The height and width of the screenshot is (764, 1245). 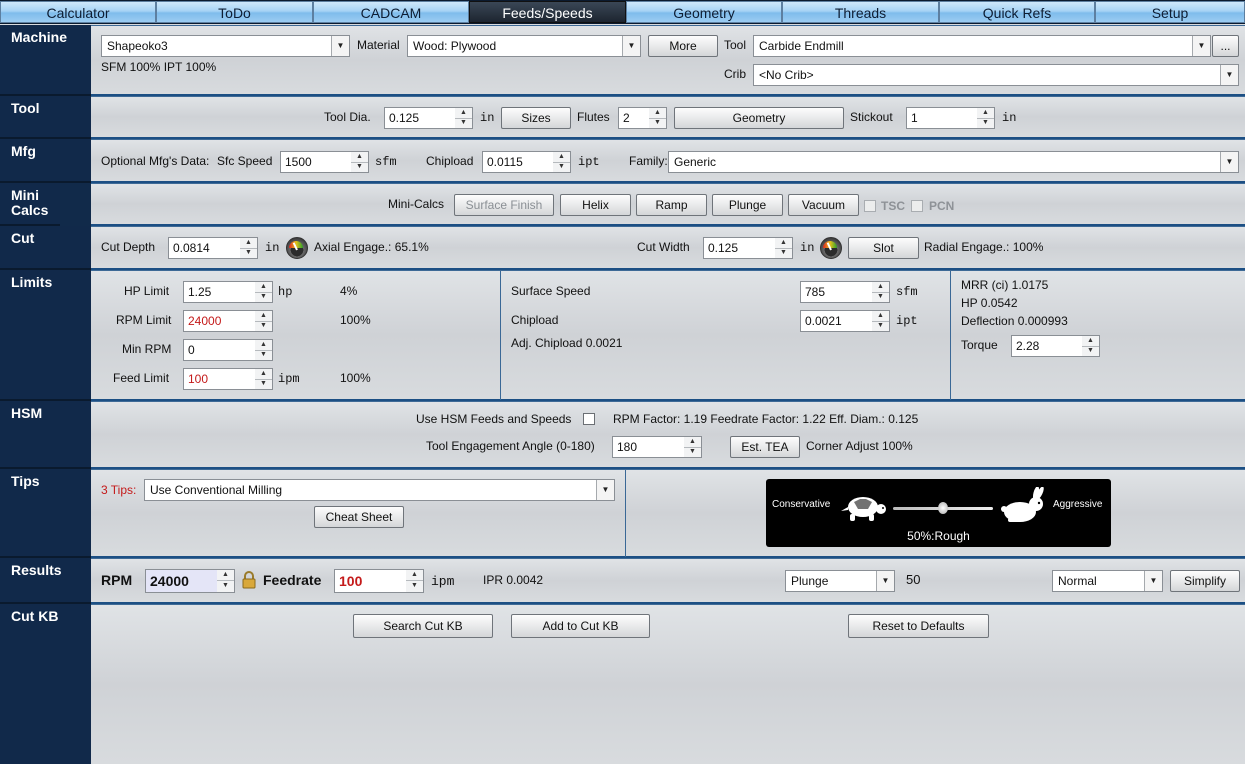 What do you see at coordinates (249, 580) in the screenshot?
I see `lock-icon` at bounding box center [249, 580].